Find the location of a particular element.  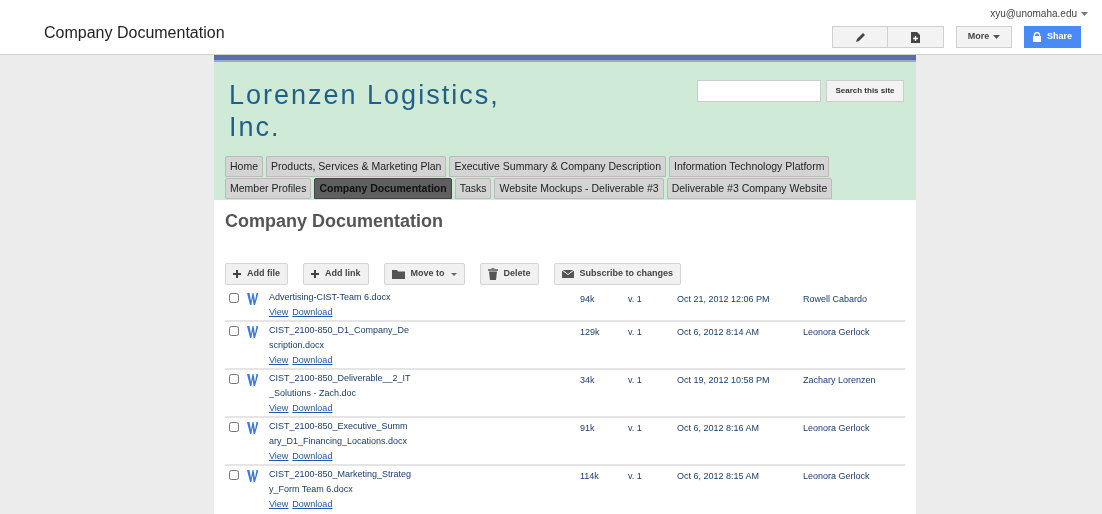

file-size: 114k is located at coordinates (590, 476).